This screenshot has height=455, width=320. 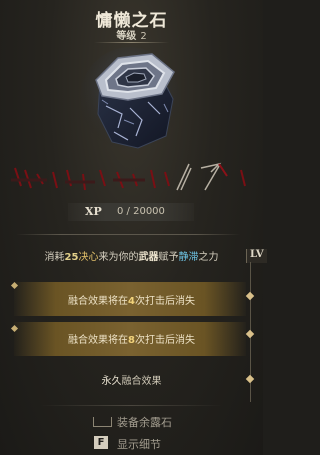 What do you see at coordinates (144, 422) in the screenshot?
I see `equip-prompt: 装备余露石` at bounding box center [144, 422].